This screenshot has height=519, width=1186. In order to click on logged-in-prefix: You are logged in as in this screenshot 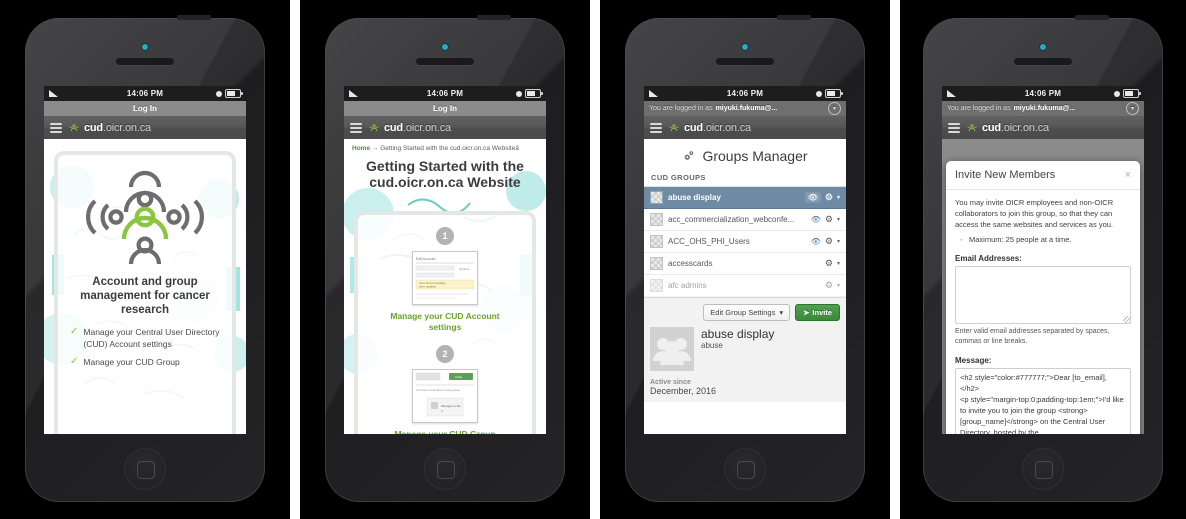, I will do `click(979, 108)`.